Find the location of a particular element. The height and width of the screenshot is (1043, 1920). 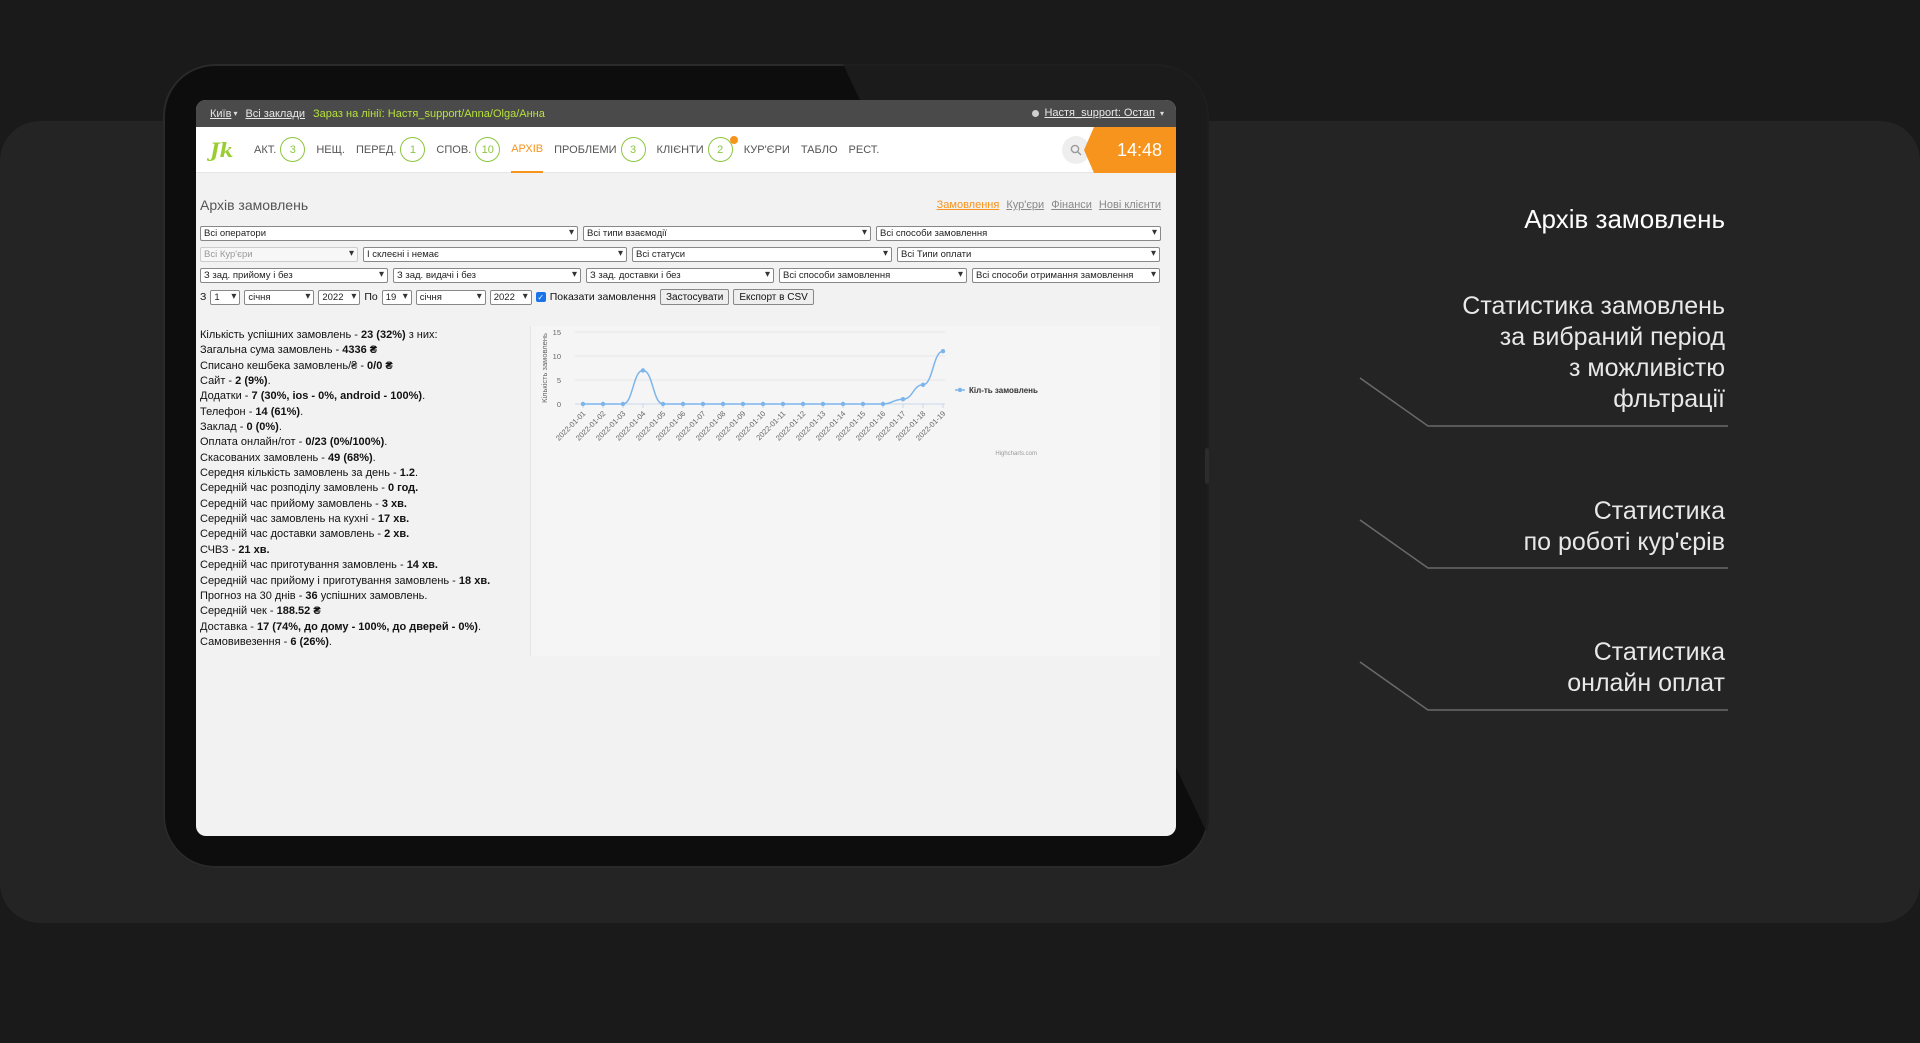

payment-type-select: Всі Типи оплати is located at coordinates (1028, 254).